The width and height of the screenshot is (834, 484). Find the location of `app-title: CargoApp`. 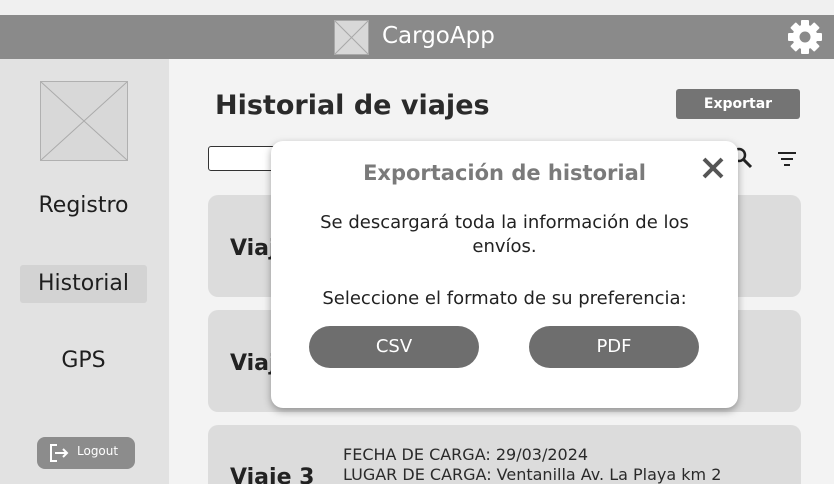

app-title: CargoApp is located at coordinates (438, 36).